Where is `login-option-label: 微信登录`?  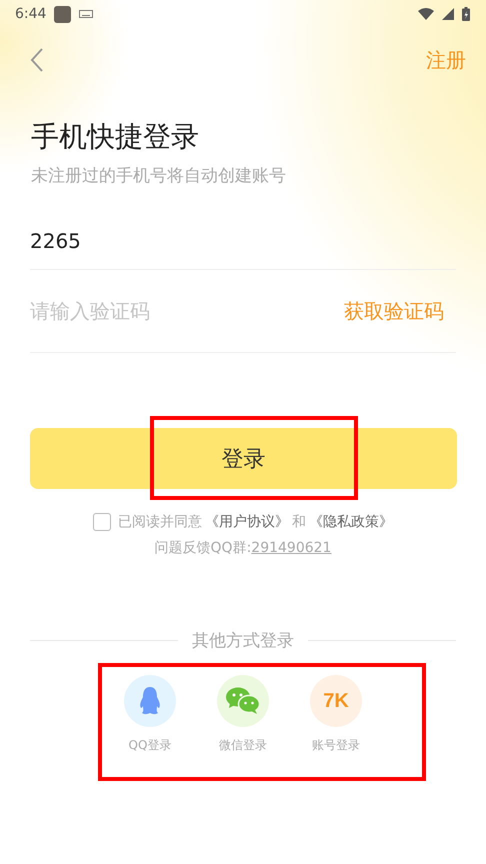
login-option-label: 微信登录 is located at coordinates (243, 745).